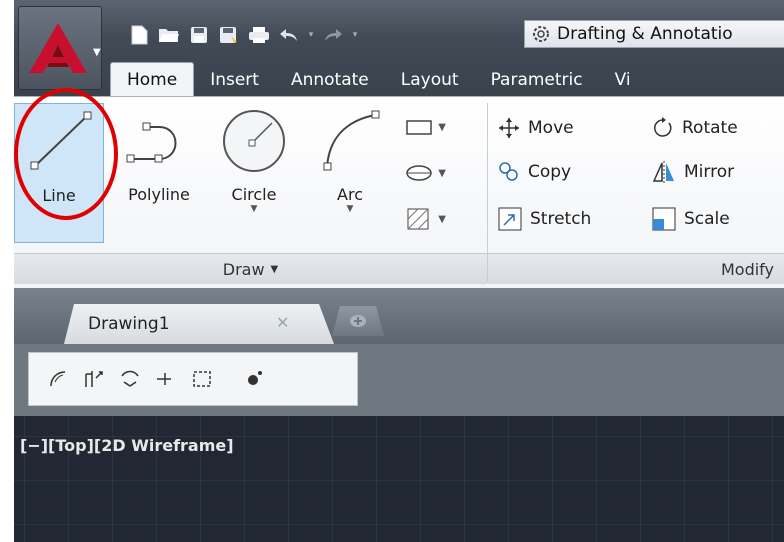  What do you see at coordinates (663, 127) in the screenshot?
I see `rotate-icon` at bounding box center [663, 127].